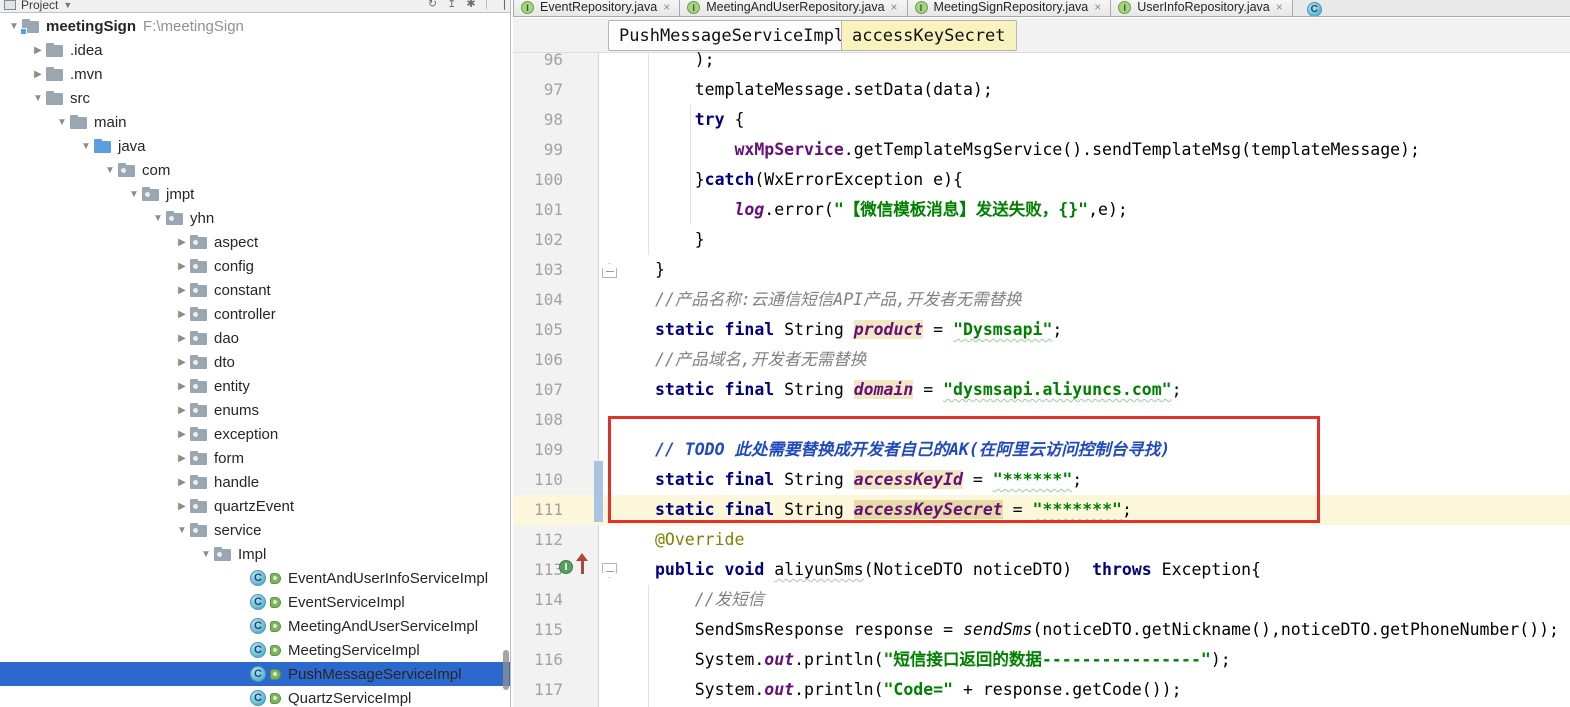 This screenshot has width=1570, height=707. I want to click on editor-tab-meetinganduserrepository-java: I MeetingAndUserRepository.java ×, so click(794, 8).